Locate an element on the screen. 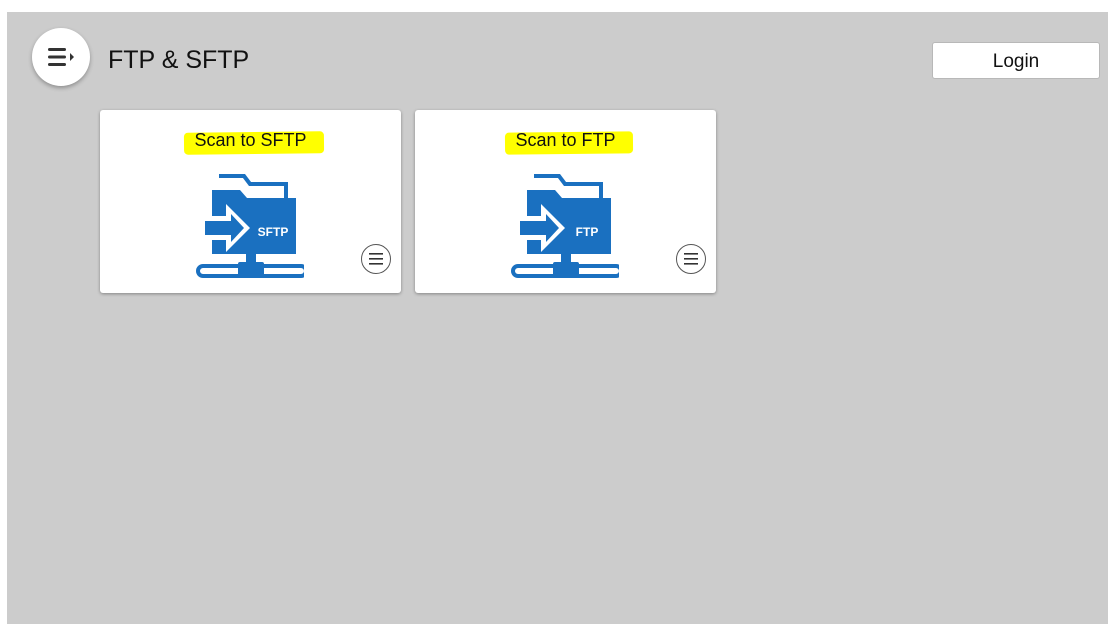 Image resolution: width=1108 pixels, height=624 pixels. tile-label: Scan to FTP is located at coordinates (565, 140).